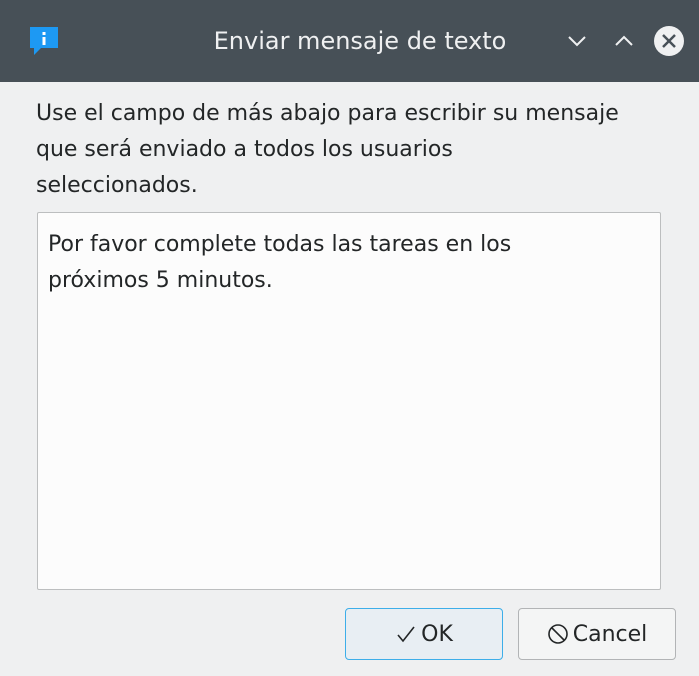 This screenshot has height=676, width=699. I want to click on cancel-button: Cancel, so click(597, 634).